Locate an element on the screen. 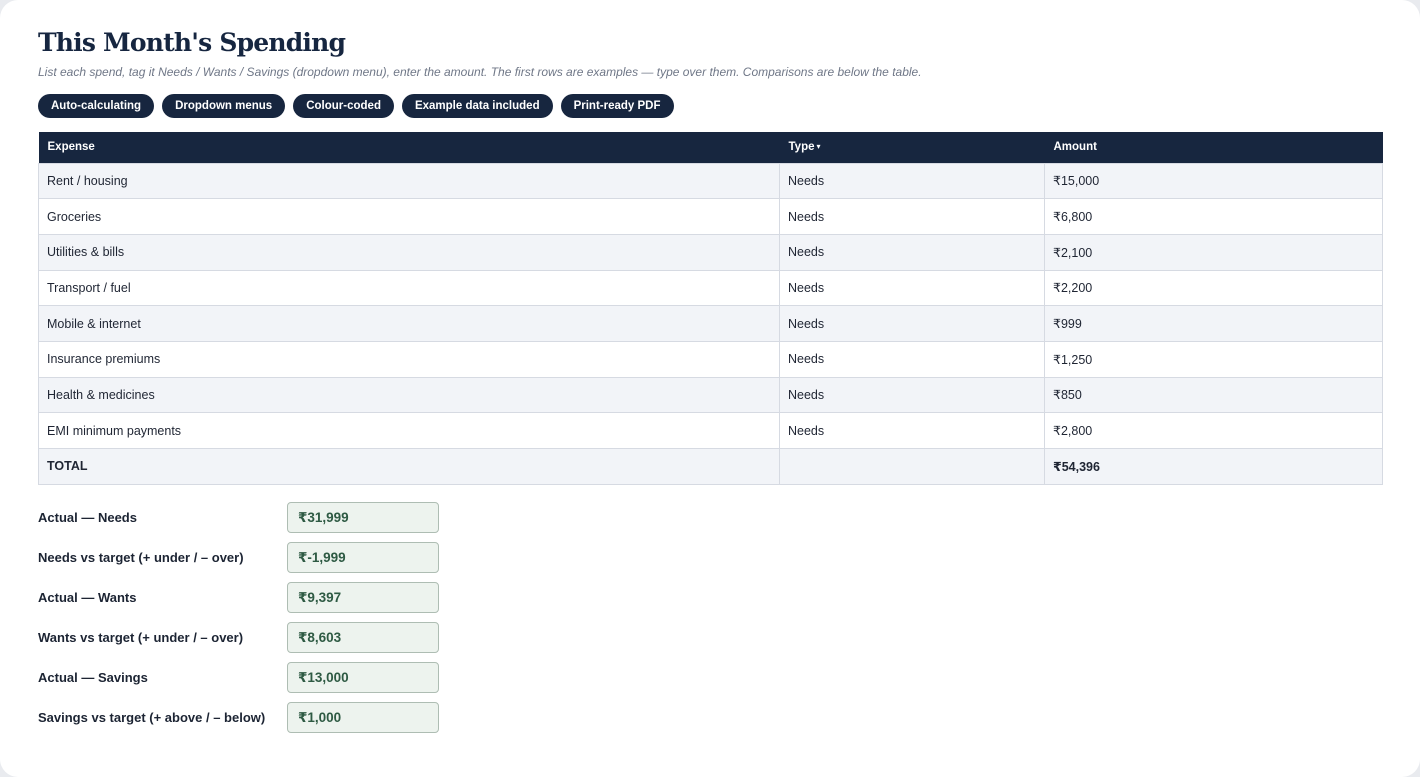 This screenshot has width=1420, height=777. total-label: TOTAL is located at coordinates (409, 466).